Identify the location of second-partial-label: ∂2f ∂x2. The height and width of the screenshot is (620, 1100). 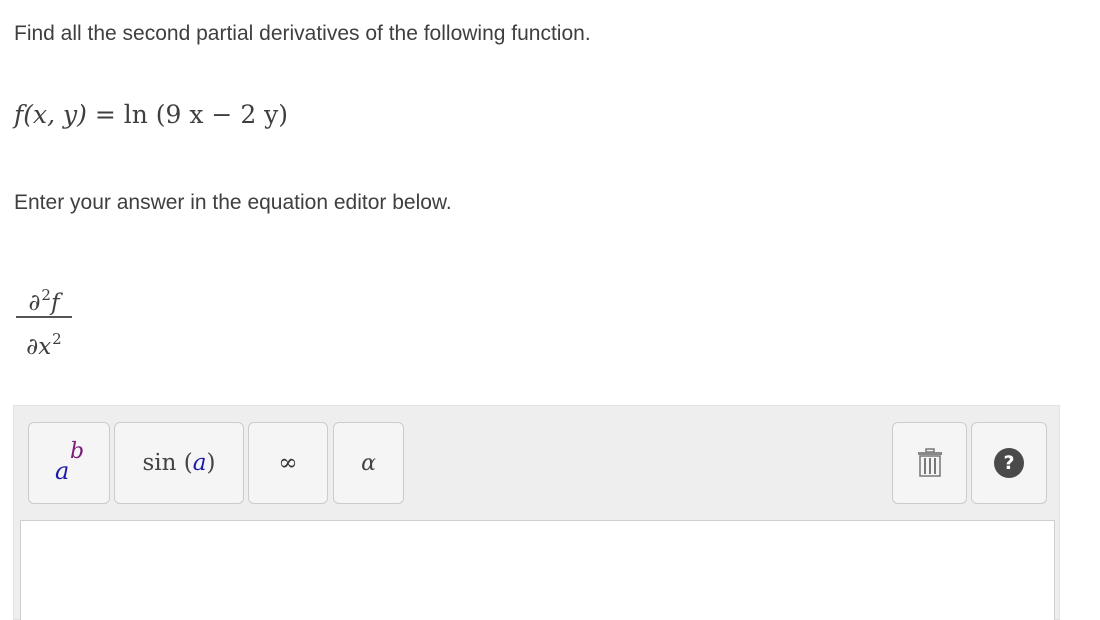
(44, 319).